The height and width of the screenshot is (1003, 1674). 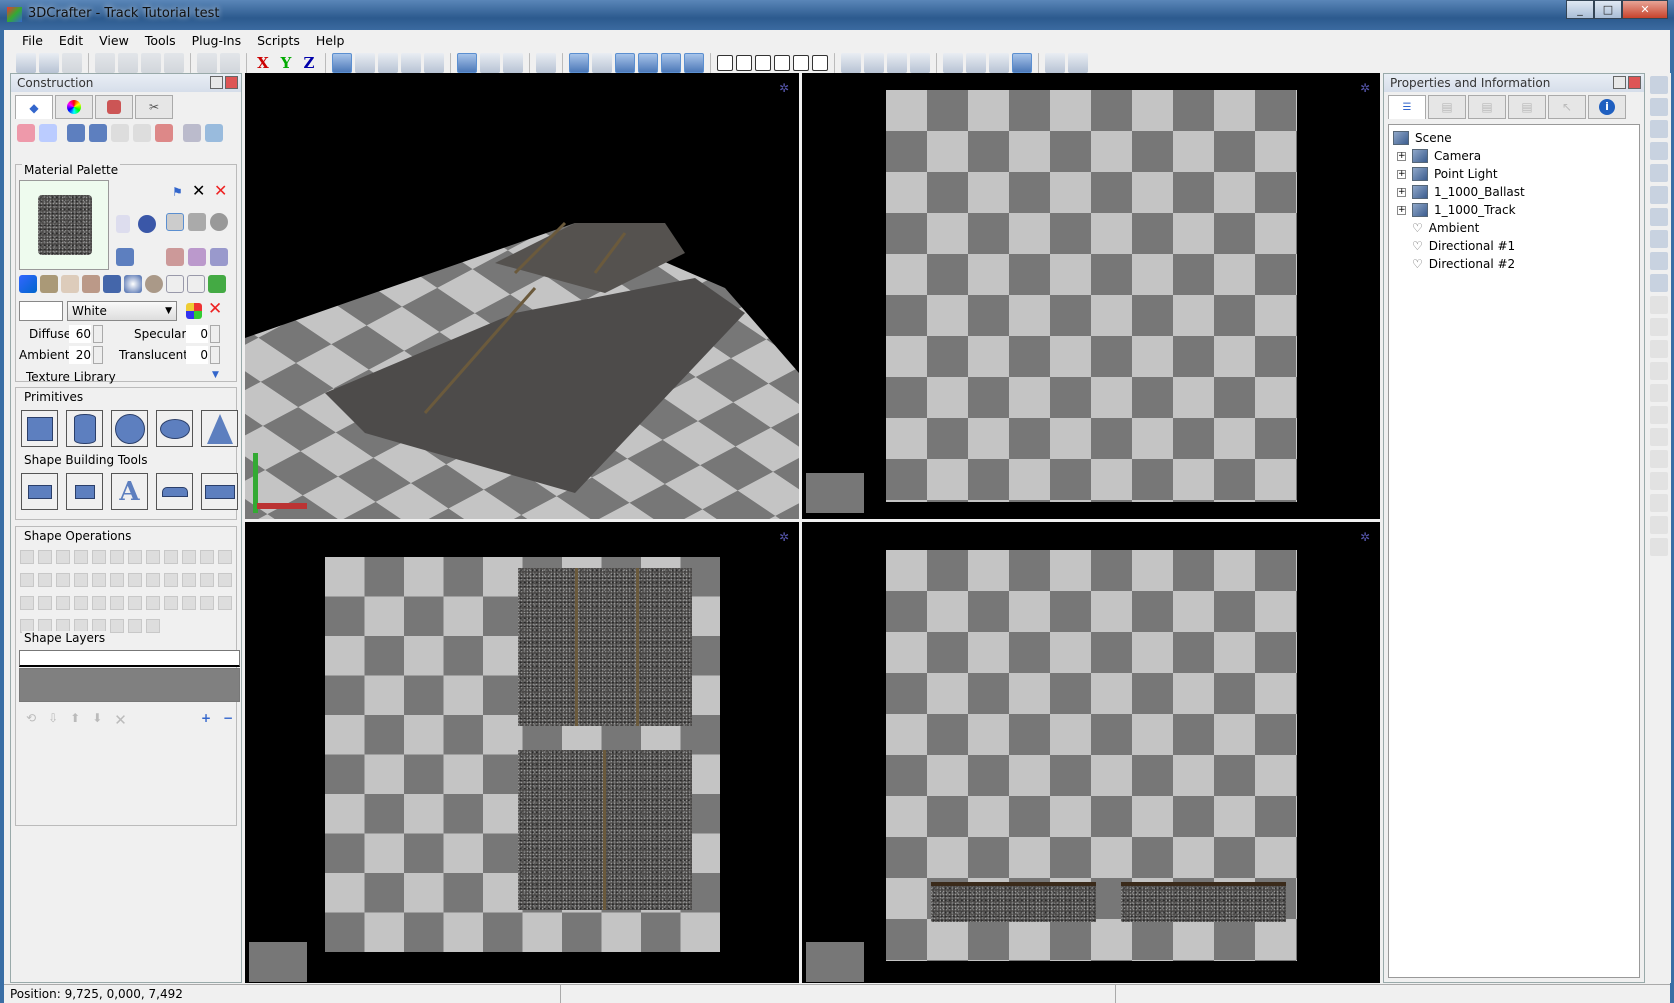 What do you see at coordinates (142, 133) in the screenshot?
I see `light-tool-icon` at bounding box center [142, 133].